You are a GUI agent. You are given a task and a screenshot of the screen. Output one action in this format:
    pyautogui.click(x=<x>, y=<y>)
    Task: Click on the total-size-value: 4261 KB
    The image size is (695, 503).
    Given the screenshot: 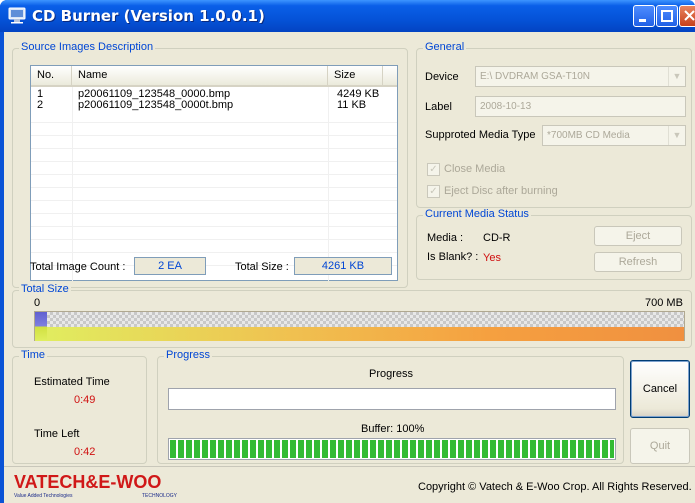 What is the action you would take?
    pyautogui.click(x=343, y=266)
    